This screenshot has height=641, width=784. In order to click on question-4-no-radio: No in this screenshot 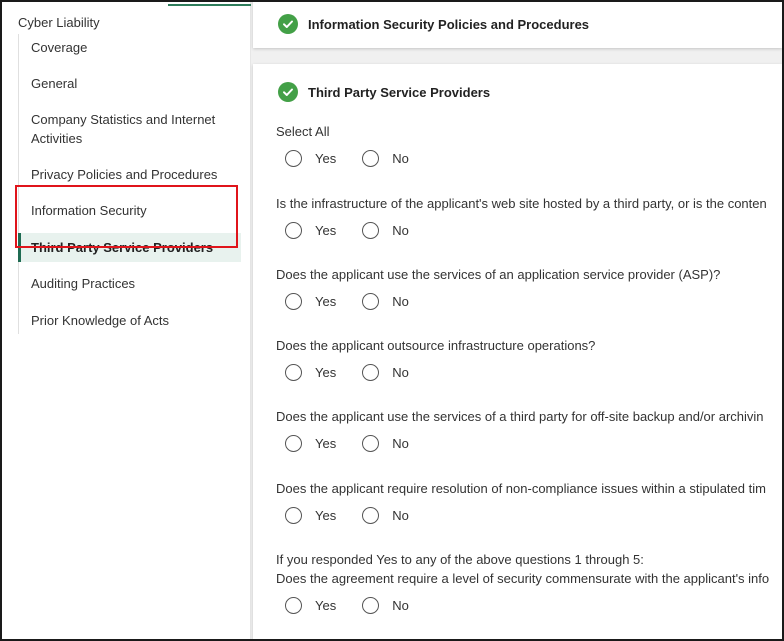, I will do `click(385, 443)`.